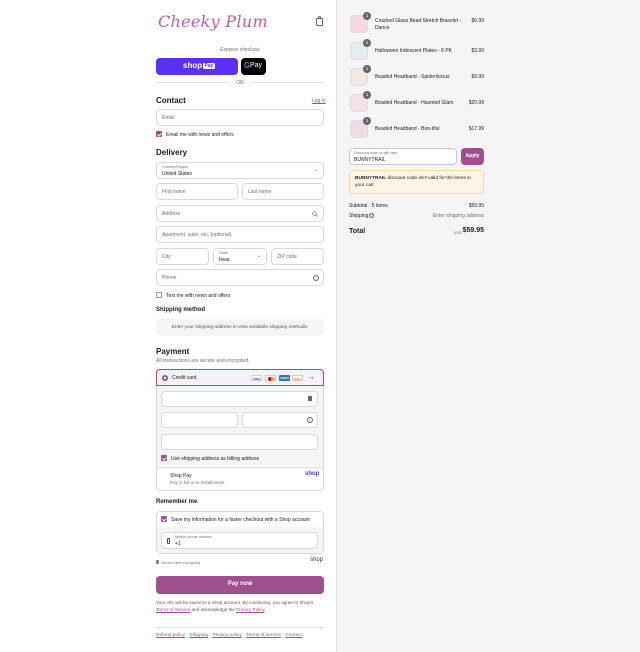 This screenshot has height=652, width=640. Describe the element at coordinates (240, 213) in the screenshot. I see `address-field: Address` at that location.